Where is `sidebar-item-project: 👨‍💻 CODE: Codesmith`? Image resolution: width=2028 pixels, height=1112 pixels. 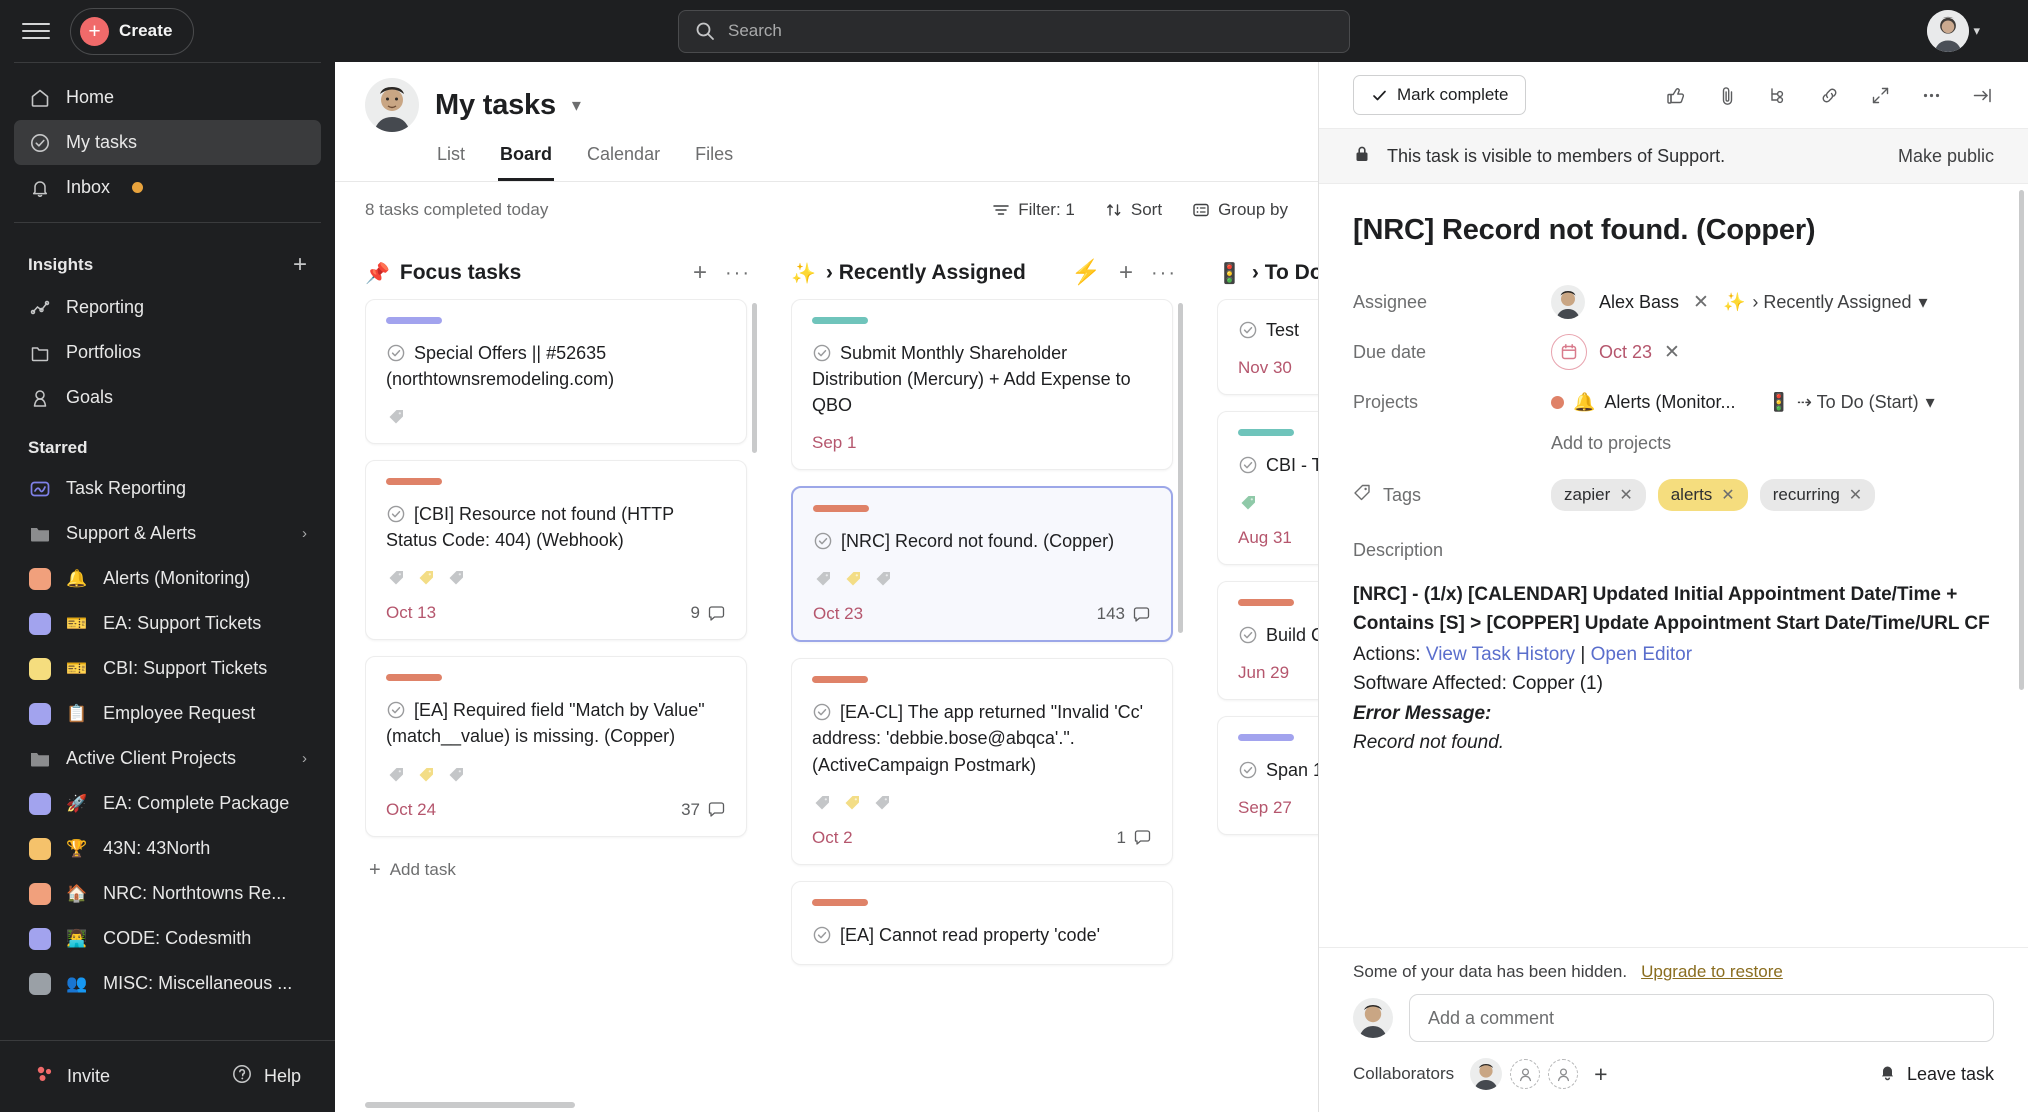 sidebar-item-project: 👨‍💻 CODE: Codesmith is located at coordinates (167, 938).